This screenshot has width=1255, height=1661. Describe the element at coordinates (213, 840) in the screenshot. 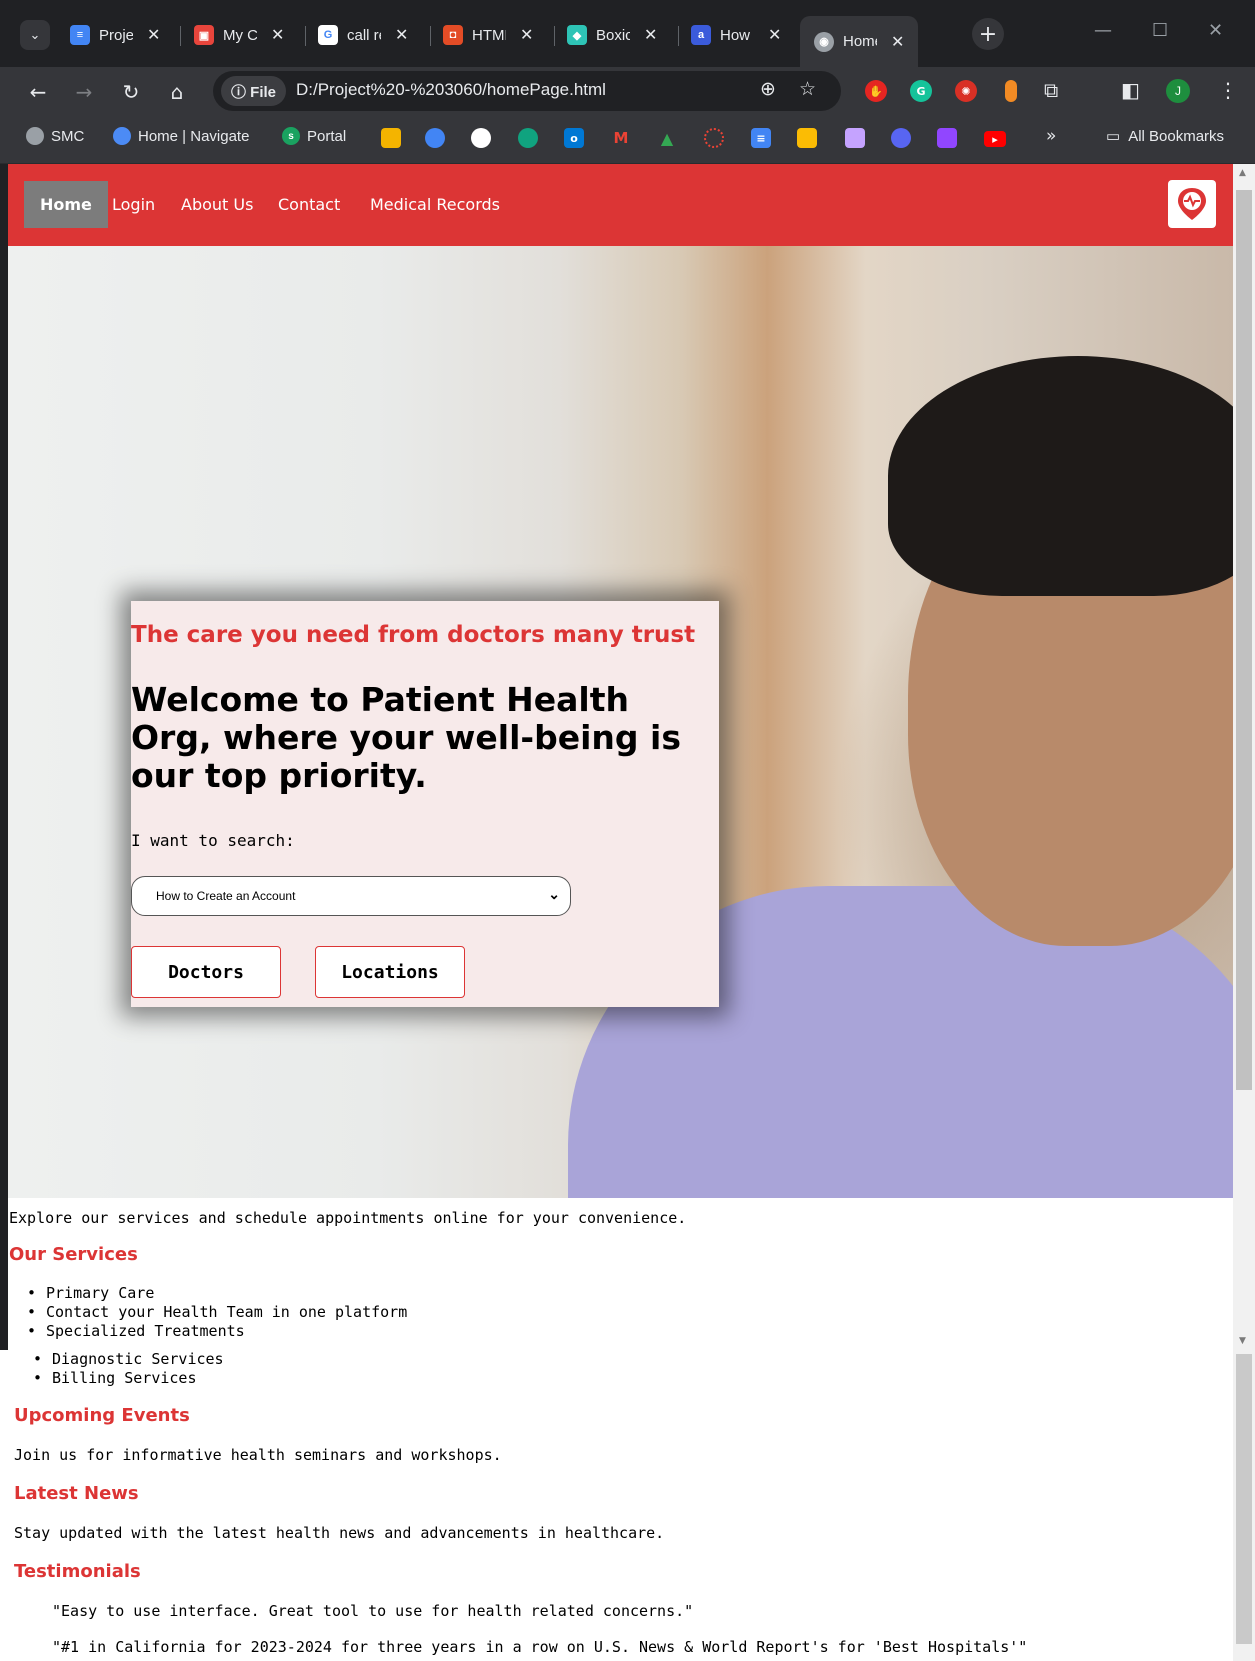

I see `search-label: I want to search:` at that location.